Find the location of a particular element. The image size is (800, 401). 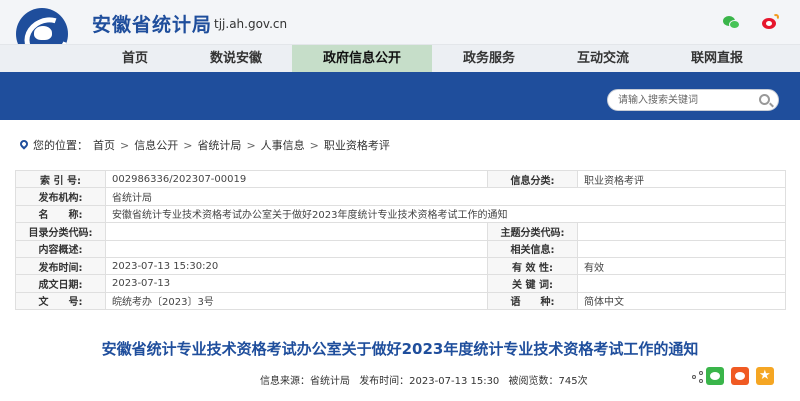

nav-item-interaction: 互动交流 is located at coordinates (603, 59).